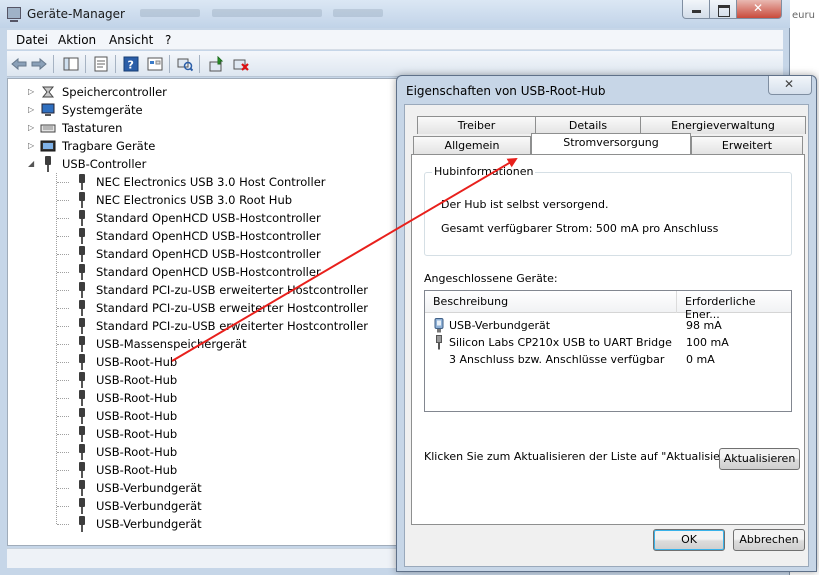 This screenshot has width=819, height=575. I want to click on menu-aktion: Aktion, so click(77, 40).